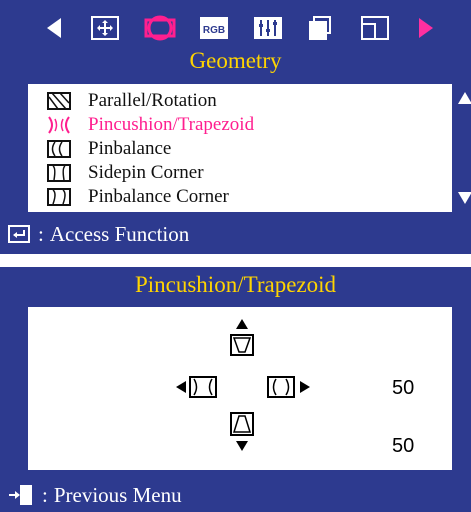 This screenshot has width=471, height=512. I want to click on menu-item-pinbalance: Pinbalance, so click(108, 149).